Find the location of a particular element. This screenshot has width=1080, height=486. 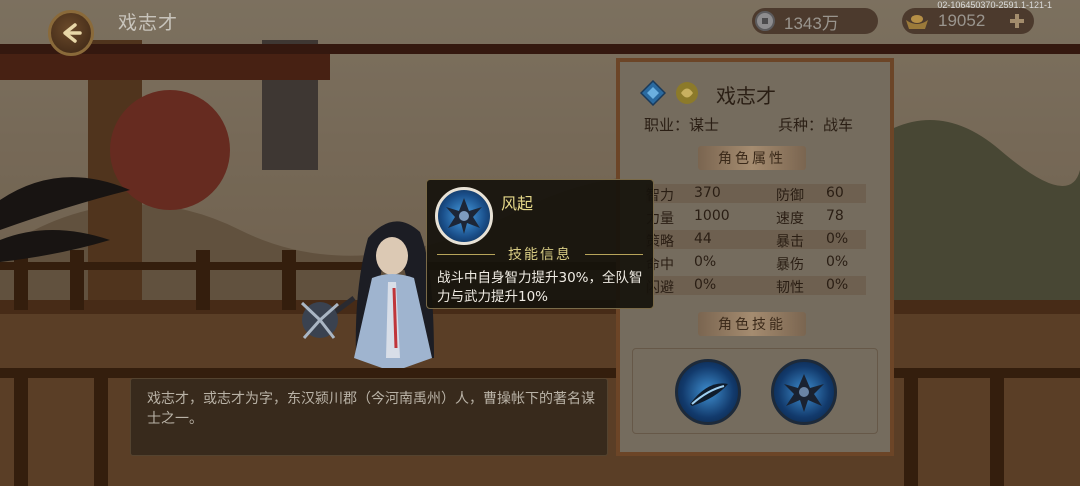

hero-troop-type: 兵种：战车 is located at coordinates (816, 125).